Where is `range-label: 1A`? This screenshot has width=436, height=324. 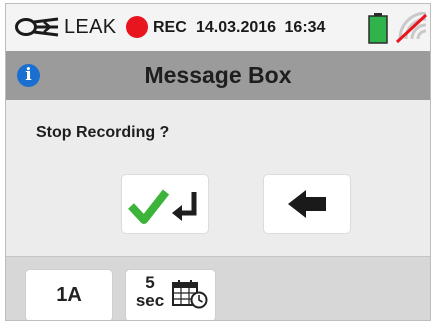 range-label: 1A is located at coordinates (69, 295).